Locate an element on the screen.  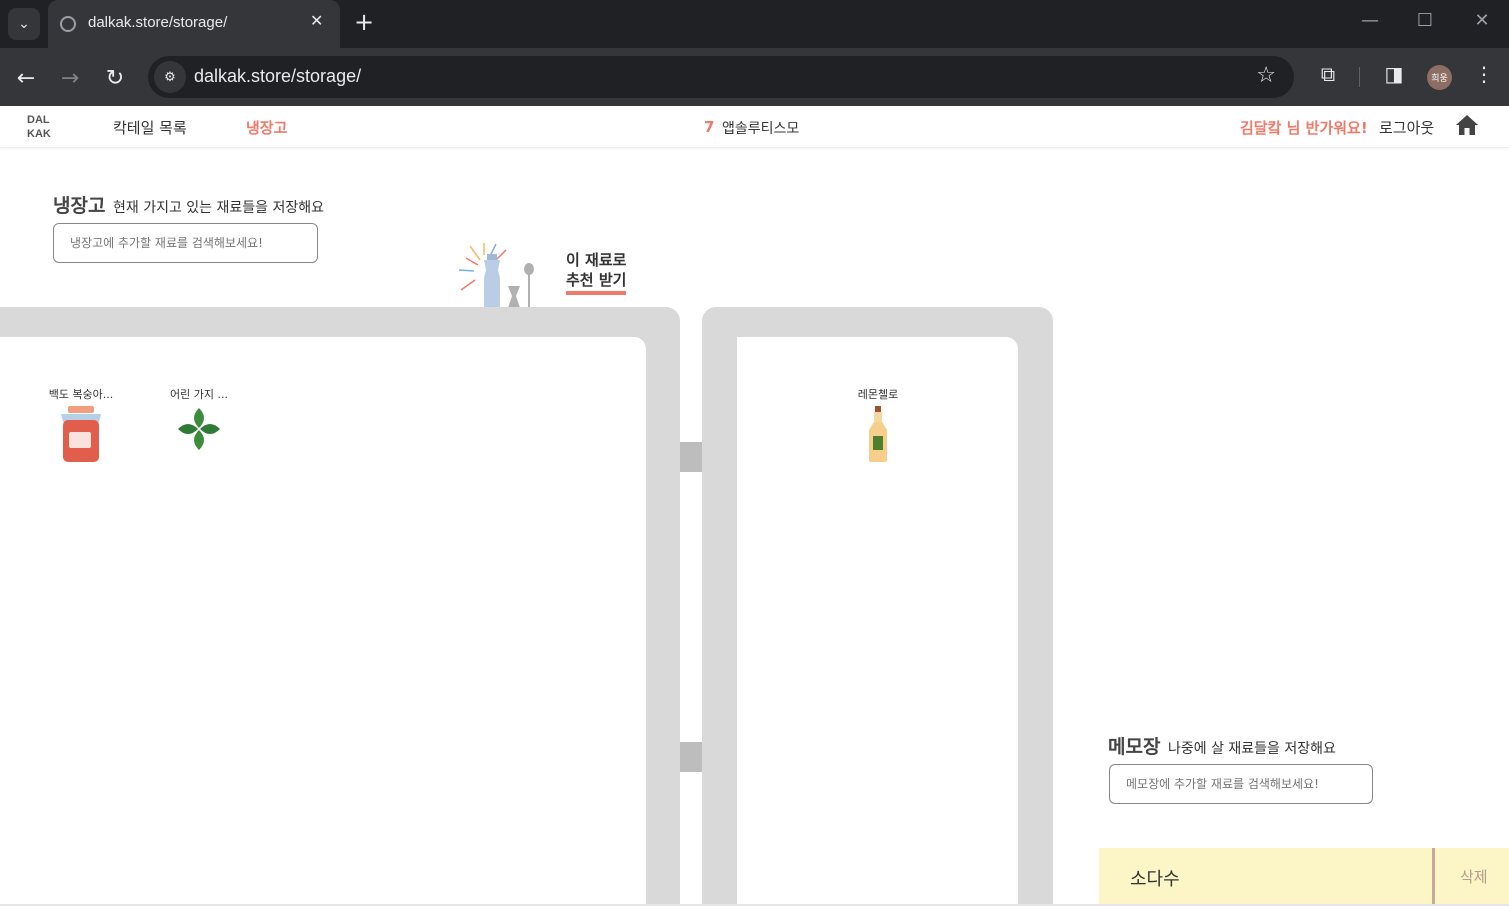
jam-jar-icon is located at coordinates (81, 436).